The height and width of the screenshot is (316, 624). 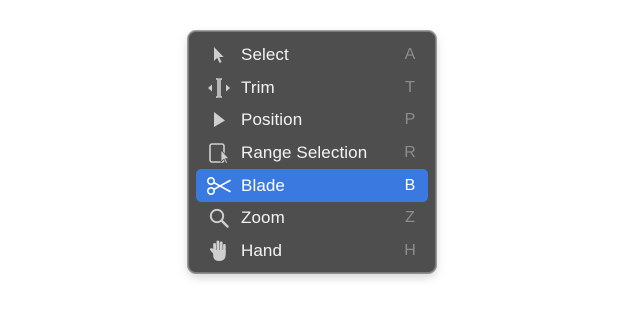 I want to click on range-selection-icon, so click(x=219, y=153).